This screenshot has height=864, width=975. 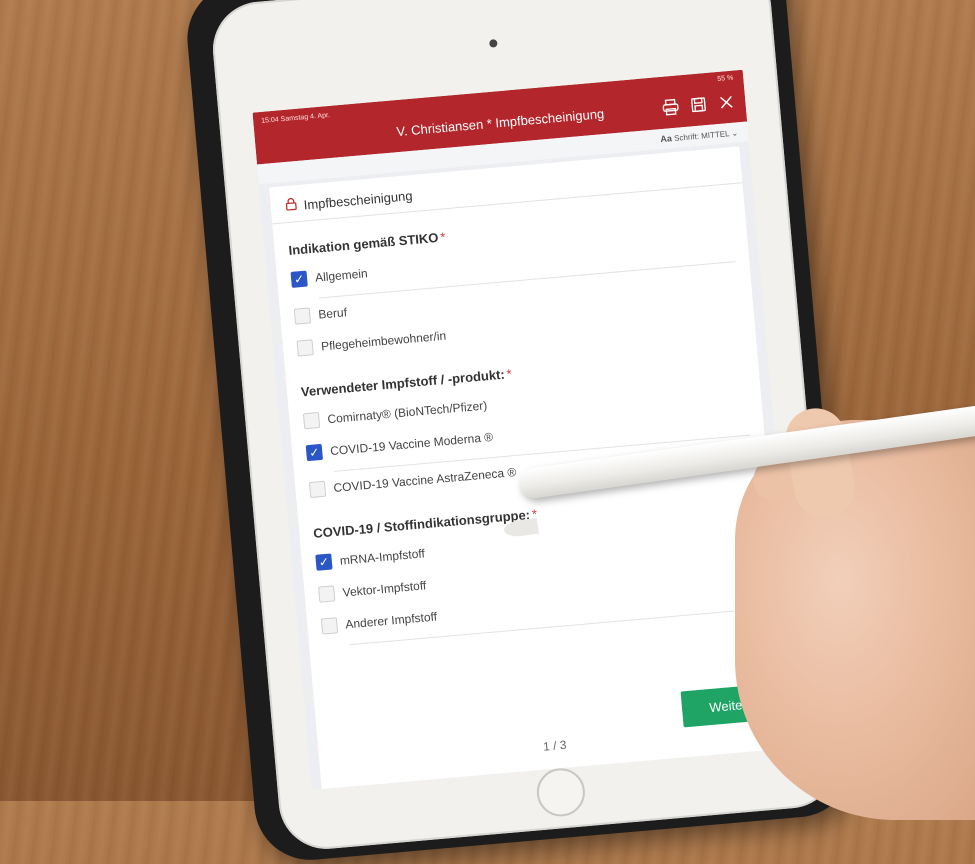 What do you see at coordinates (384, 589) in the screenshot?
I see `option-label: Vektor-Impfstoff` at bounding box center [384, 589].